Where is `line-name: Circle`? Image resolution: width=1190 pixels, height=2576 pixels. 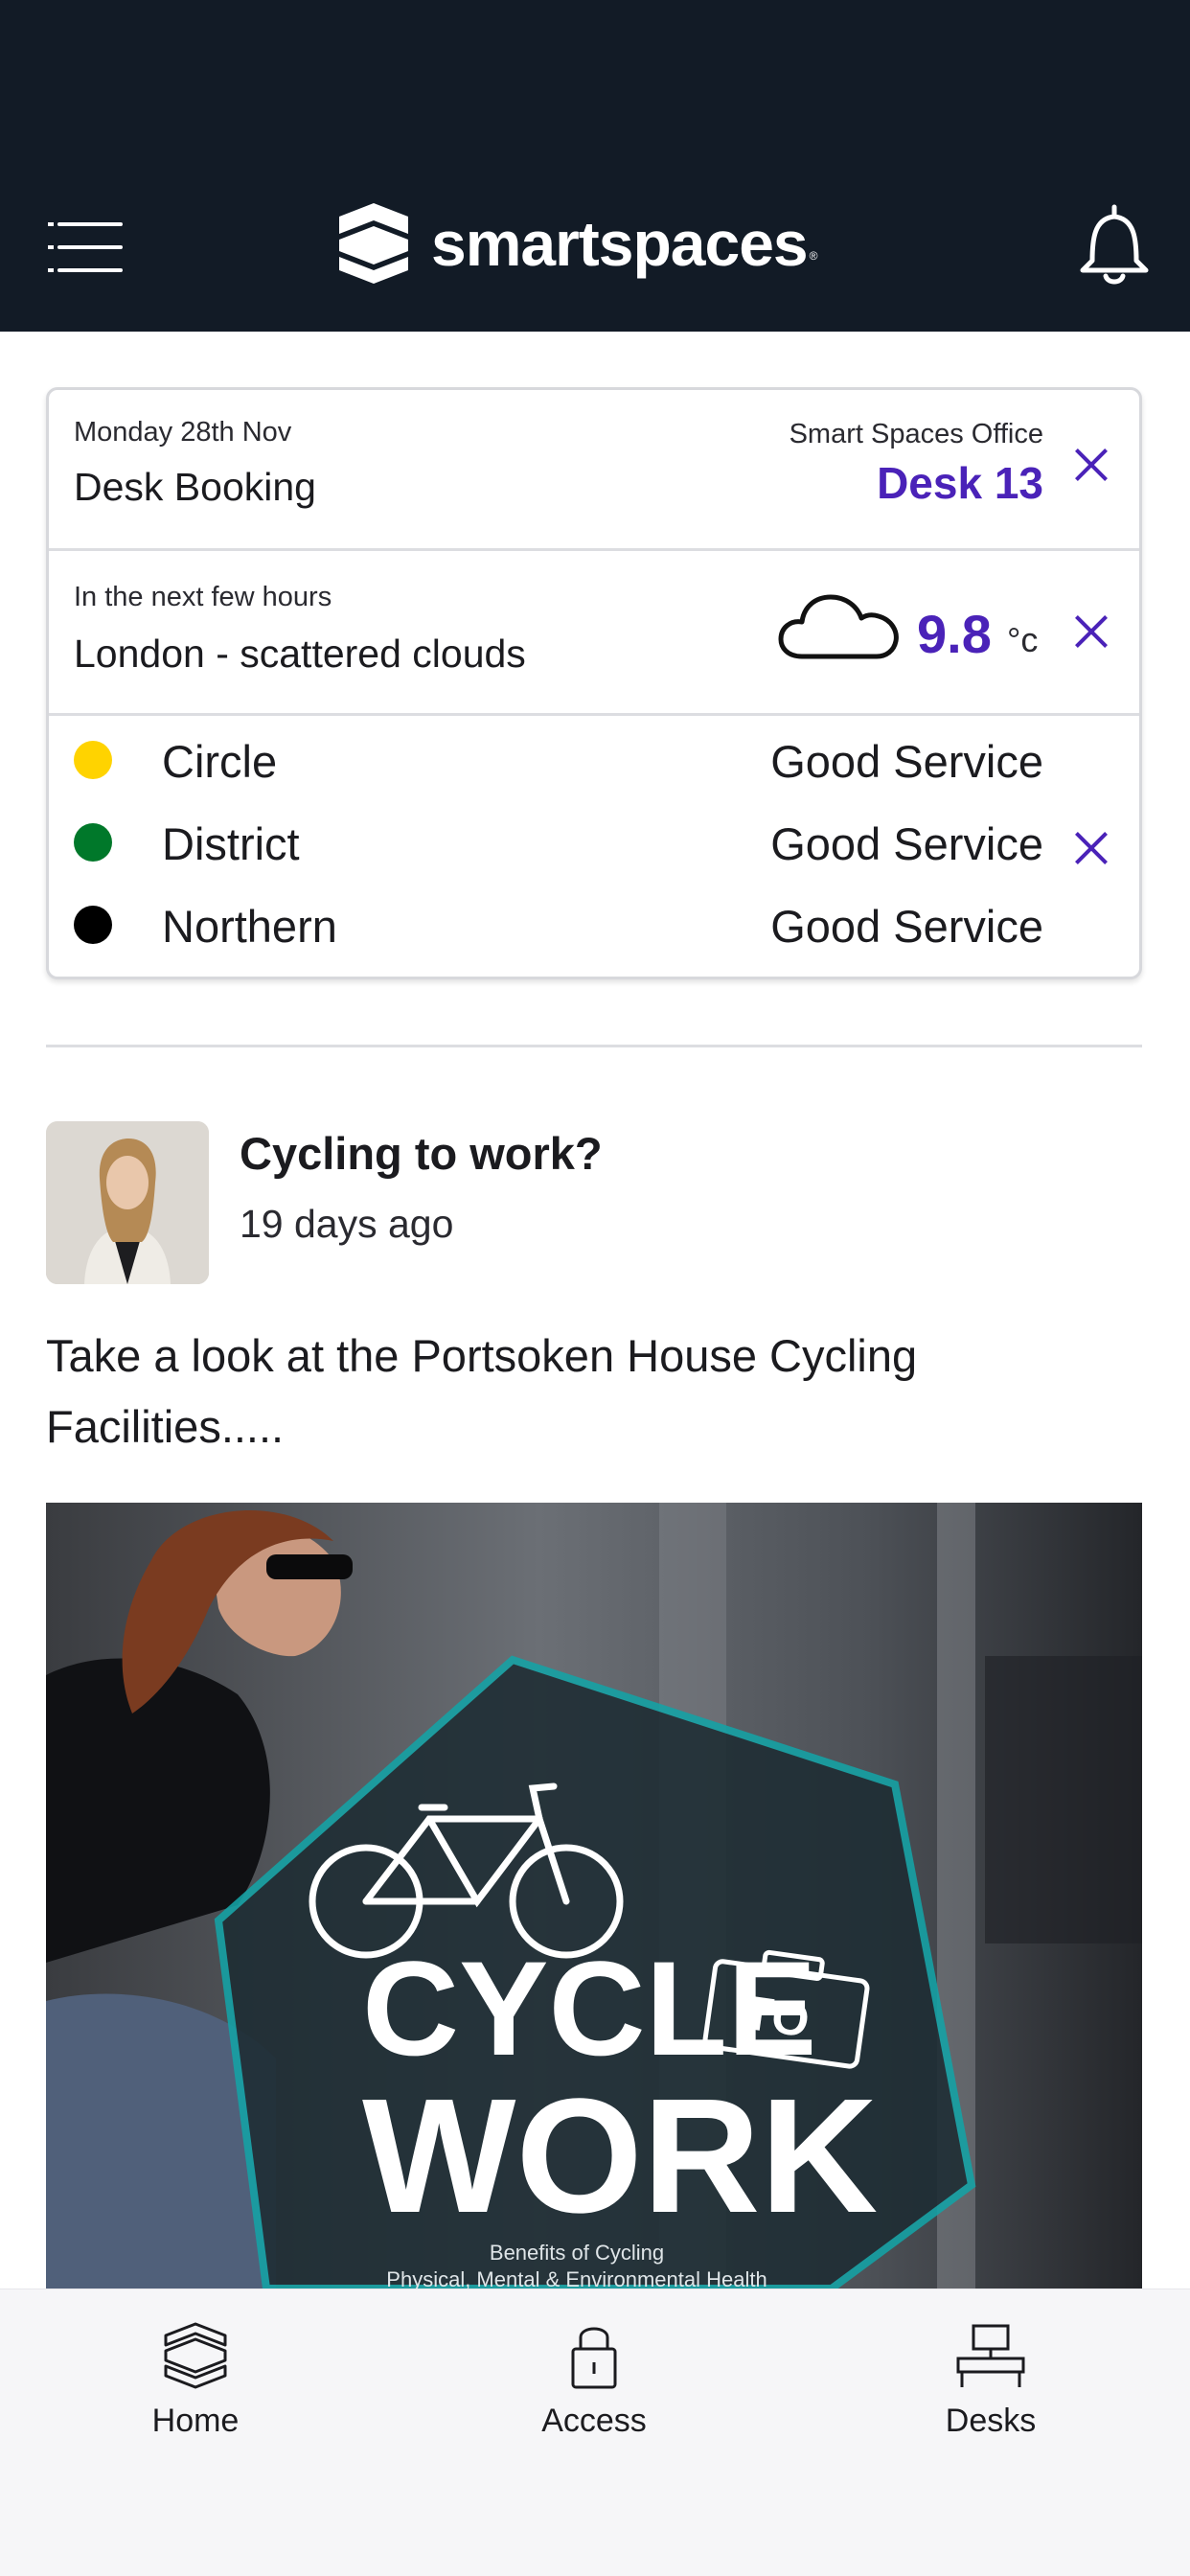
line-name: Circle is located at coordinates (220, 761).